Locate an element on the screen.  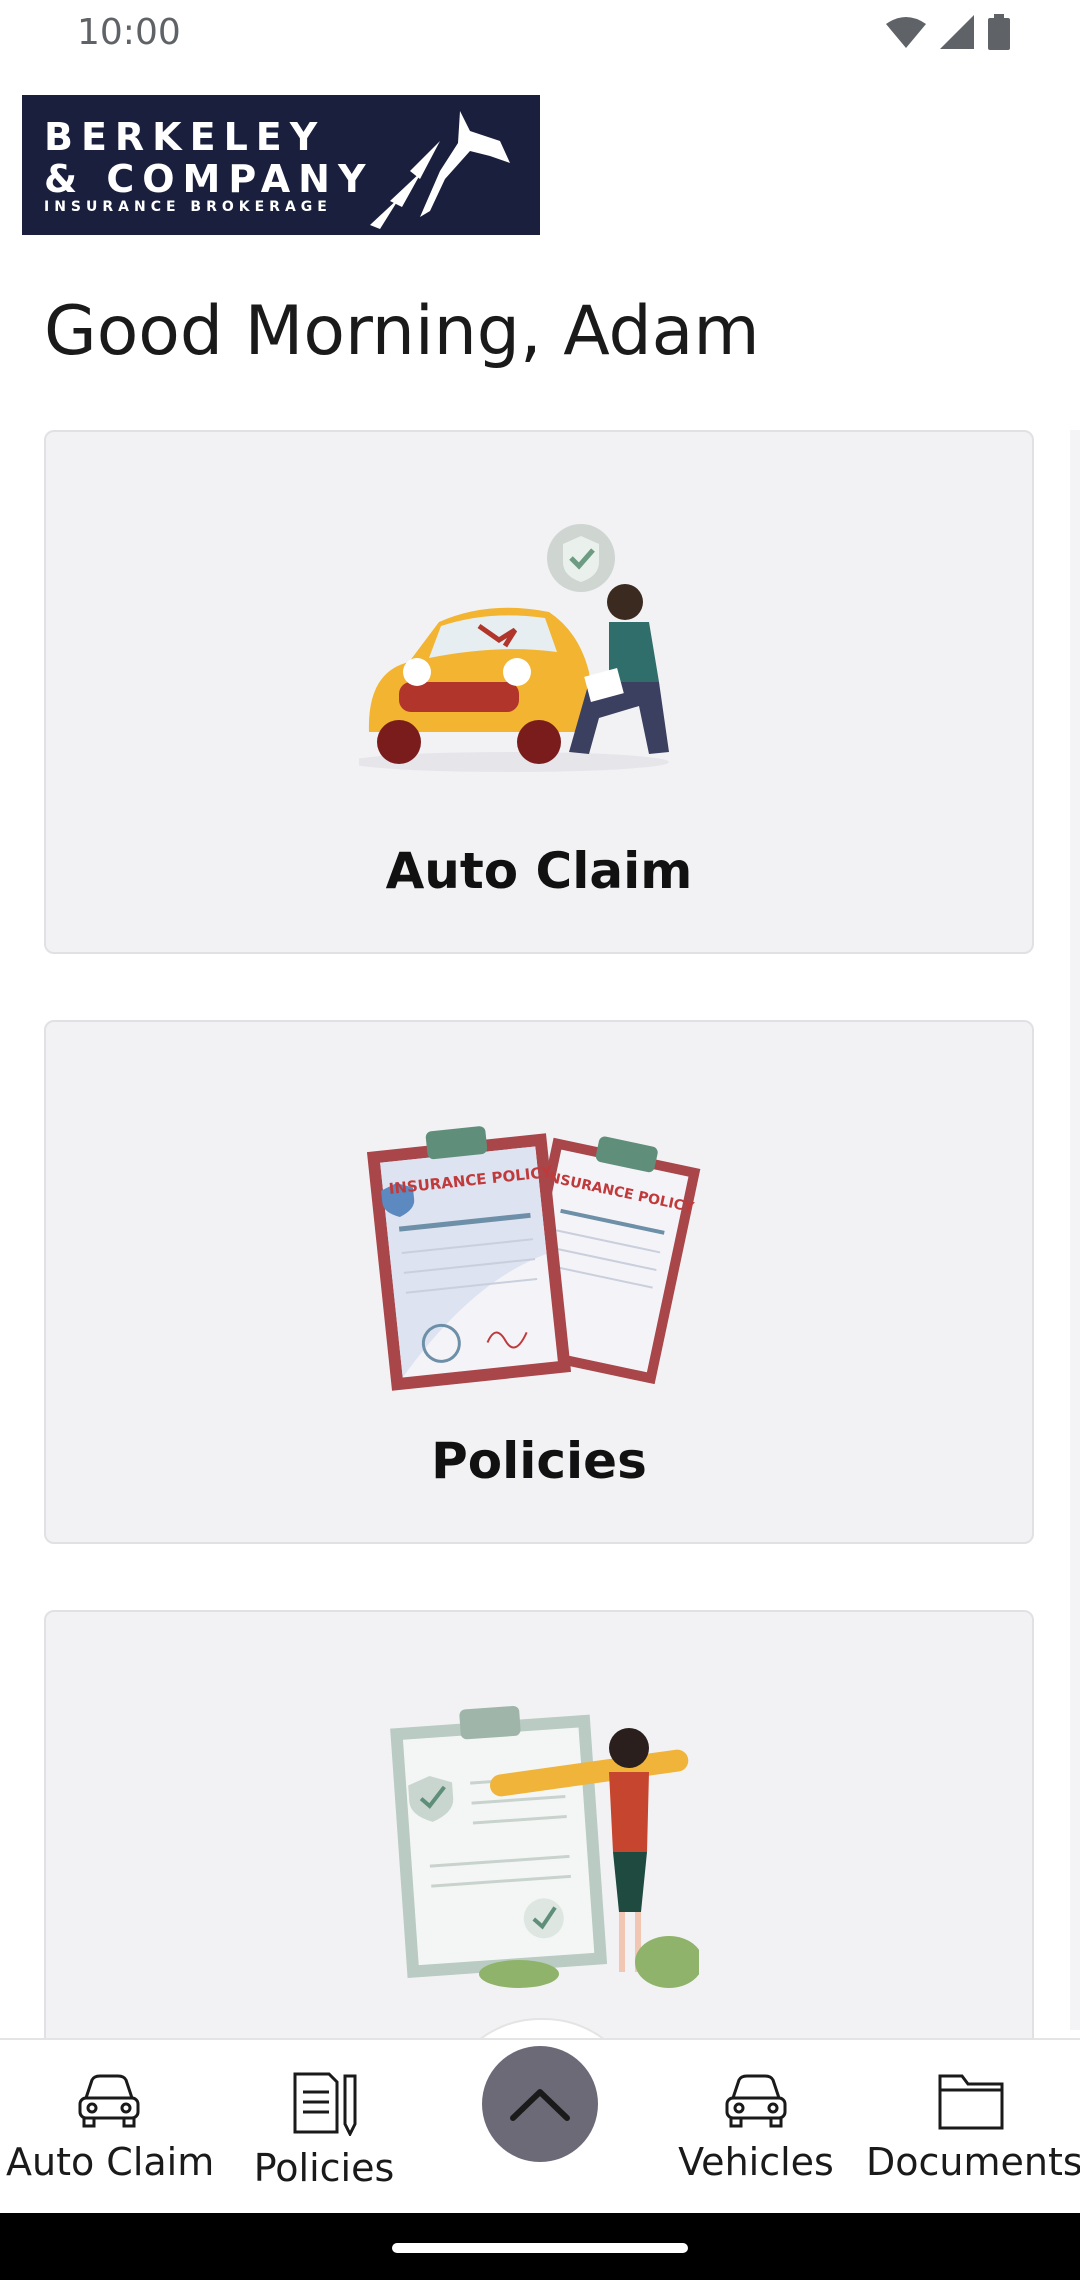
folder-icon is located at coordinates (971, 2102).